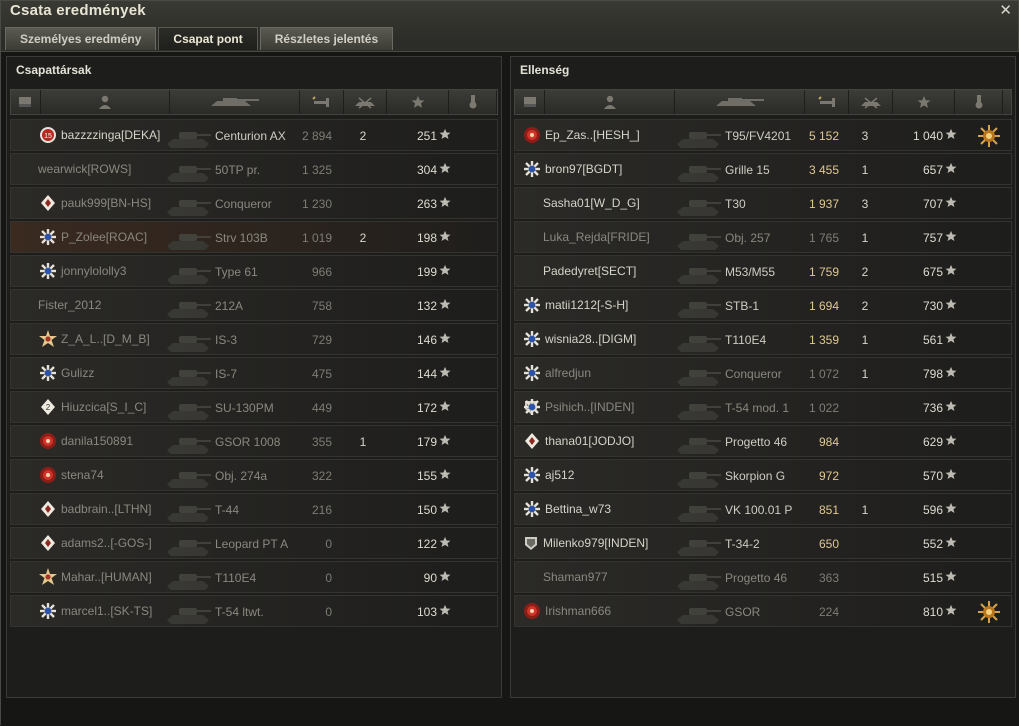 The image size is (1019, 726). I want to click on player-row: Milenko979[INDEN] T-34-2 650 552, so click(763, 543).